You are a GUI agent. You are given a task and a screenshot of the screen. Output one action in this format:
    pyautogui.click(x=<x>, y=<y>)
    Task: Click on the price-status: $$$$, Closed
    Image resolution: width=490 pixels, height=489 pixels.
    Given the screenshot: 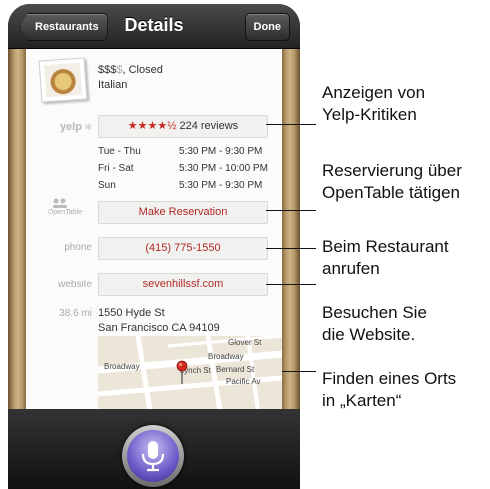 What is the action you would take?
    pyautogui.click(x=130, y=70)
    